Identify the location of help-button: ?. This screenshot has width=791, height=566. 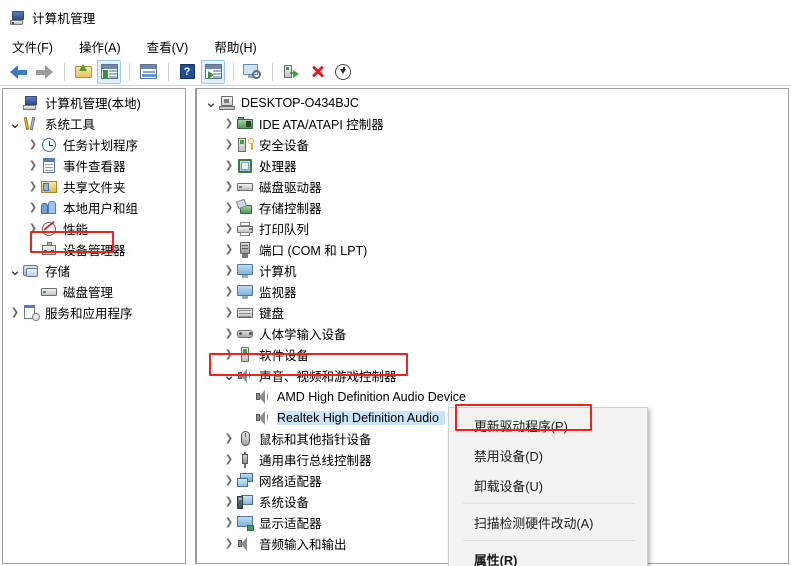
(187, 72).